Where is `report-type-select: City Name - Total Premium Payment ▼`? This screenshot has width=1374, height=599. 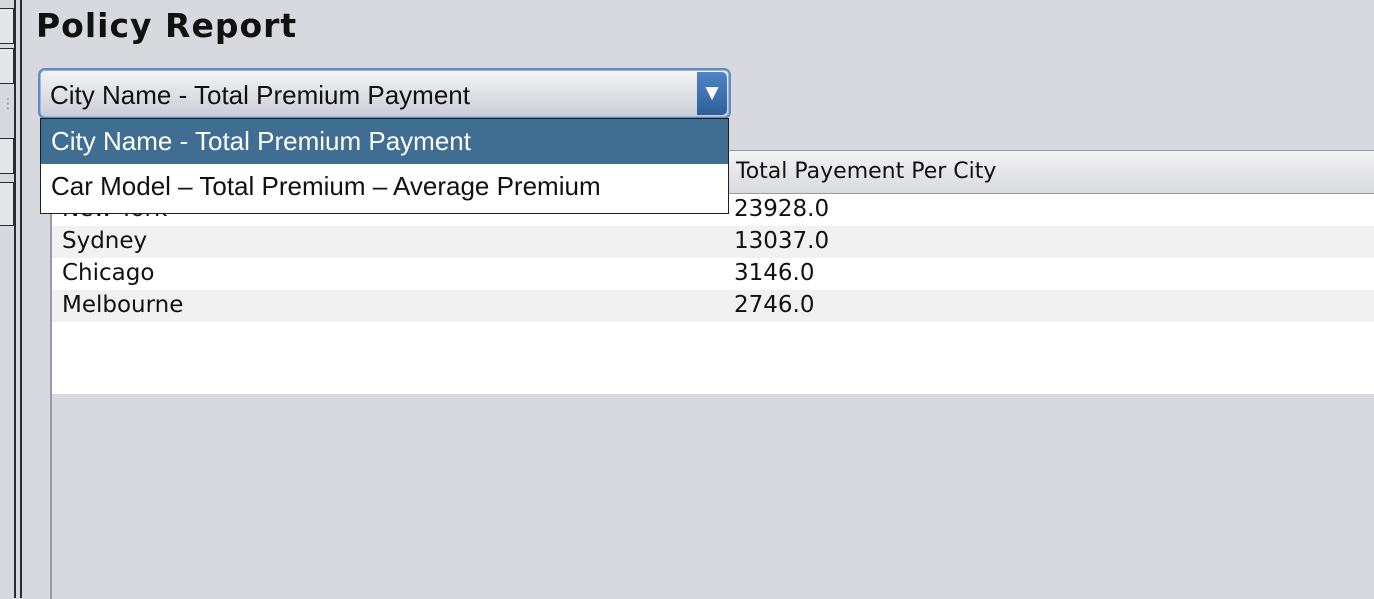
report-type-select: City Name - Total Premium Payment ▼ is located at coordinates (384, 93).